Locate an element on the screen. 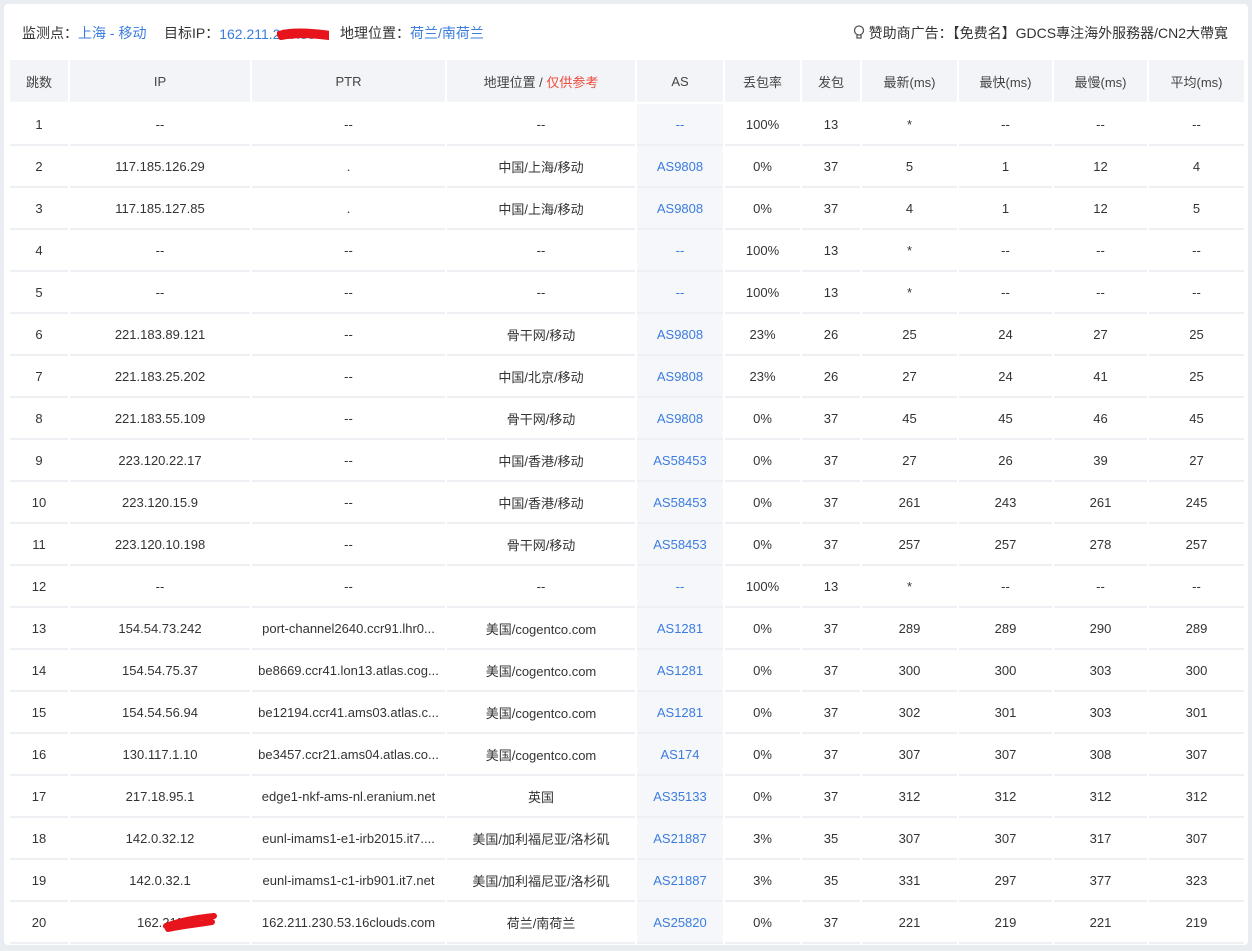 This screenshot has width=1252, height=951. cell-geo: 中国/上海/移动 is located at coordinates (541, 167).